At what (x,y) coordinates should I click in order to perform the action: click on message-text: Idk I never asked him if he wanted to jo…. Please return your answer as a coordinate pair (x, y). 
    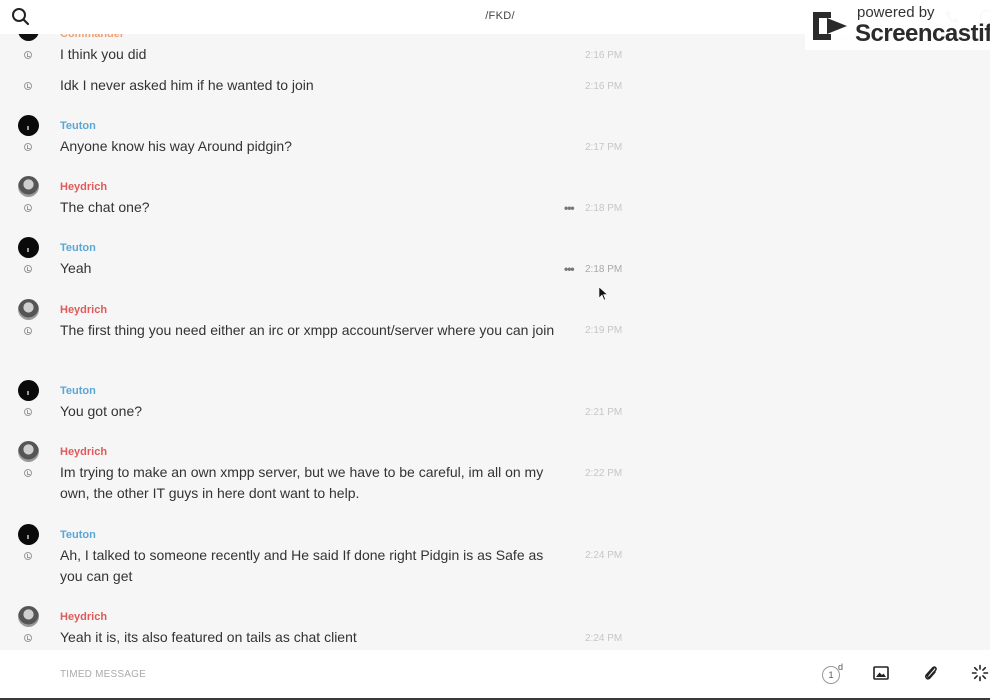
    Looking at the image, I should click on (187, 85).